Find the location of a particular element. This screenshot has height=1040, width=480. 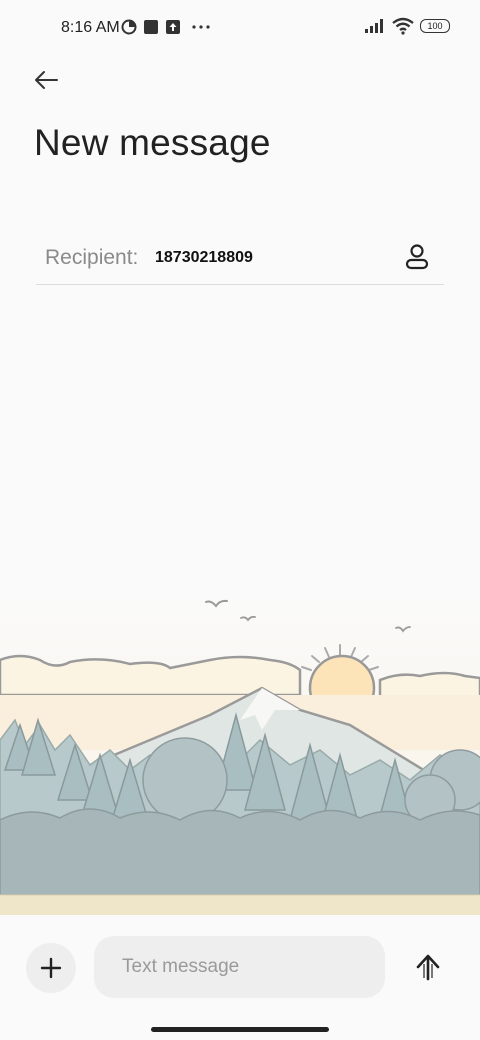

recipient-value: 18730218809 is located at coordinates (204, 258).